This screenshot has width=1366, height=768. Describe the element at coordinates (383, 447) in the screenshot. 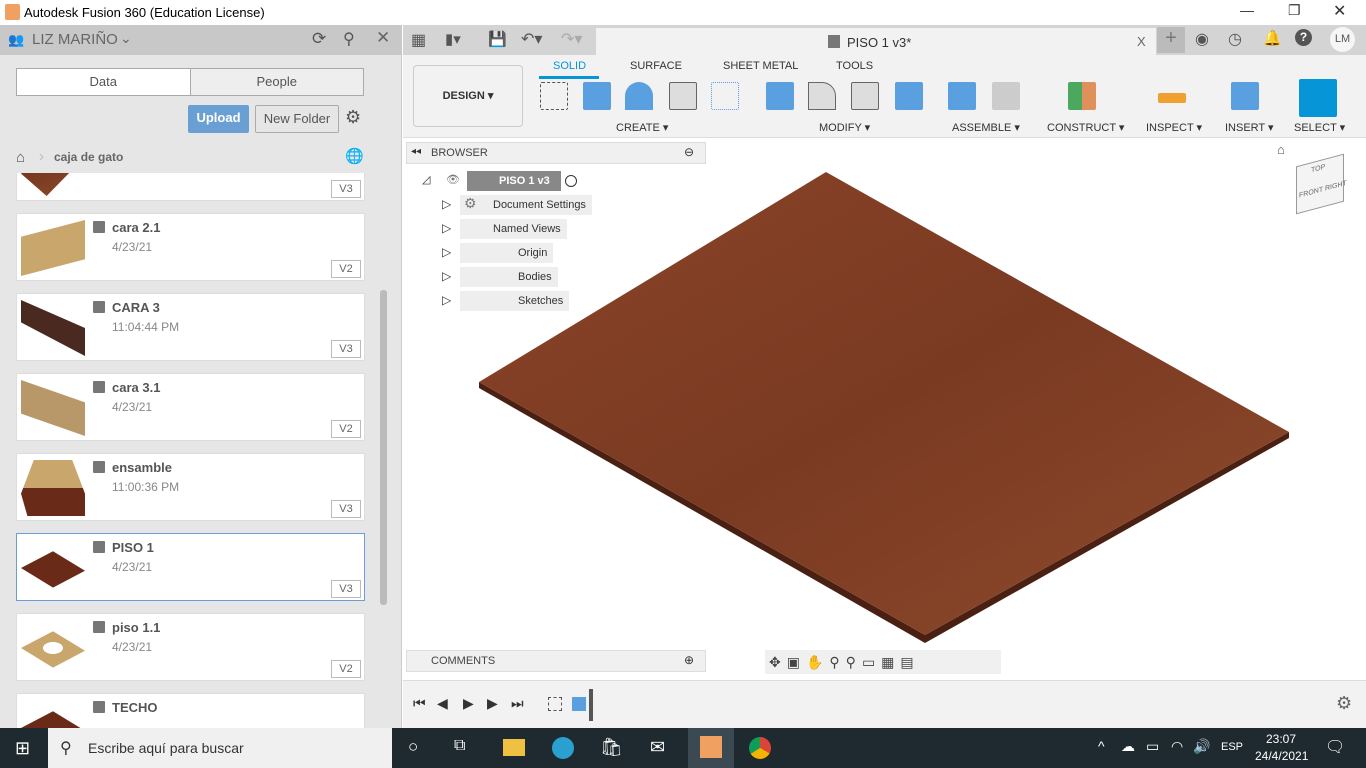

I see `scrollbar` at that location.